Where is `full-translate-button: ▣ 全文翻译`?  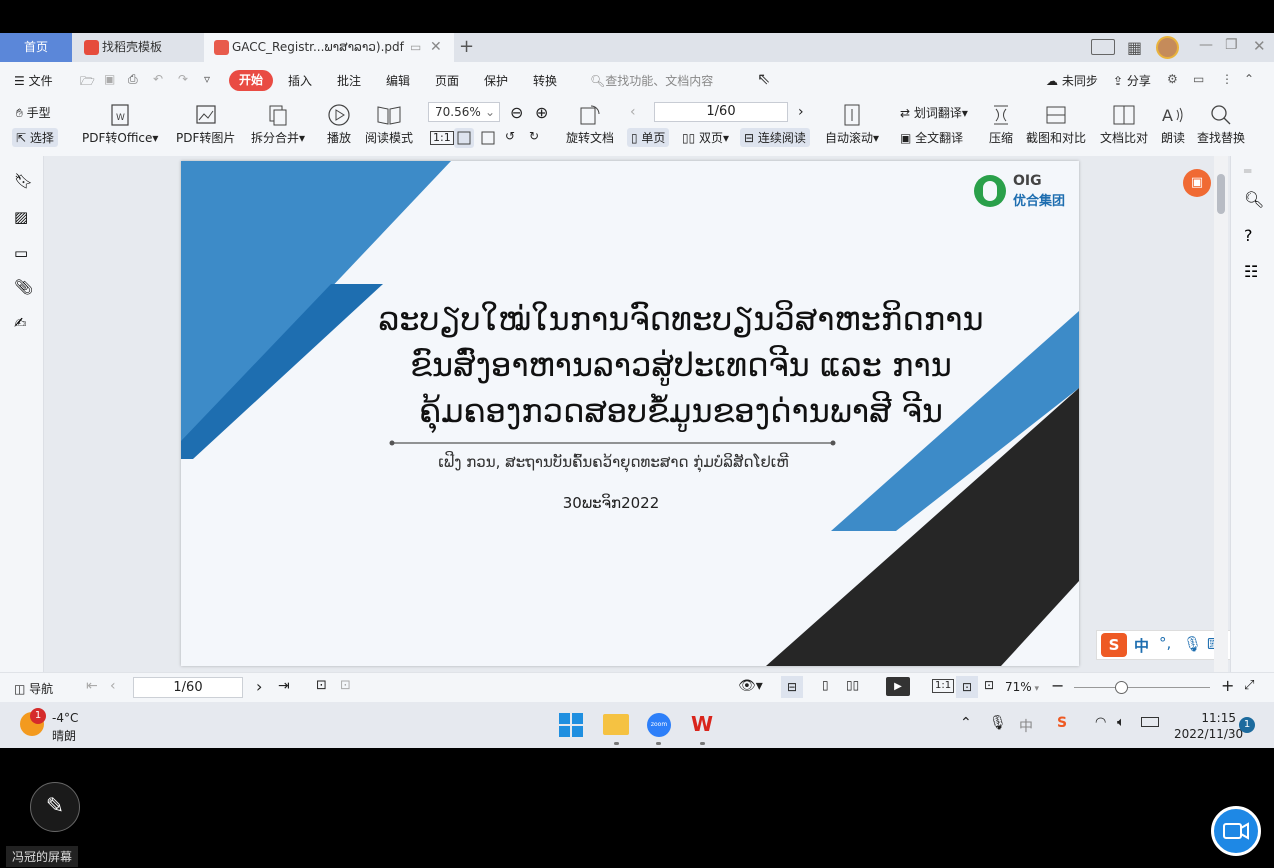 full-translate-button: ▣ 全文翻译 is located at coordinates (931, 137).